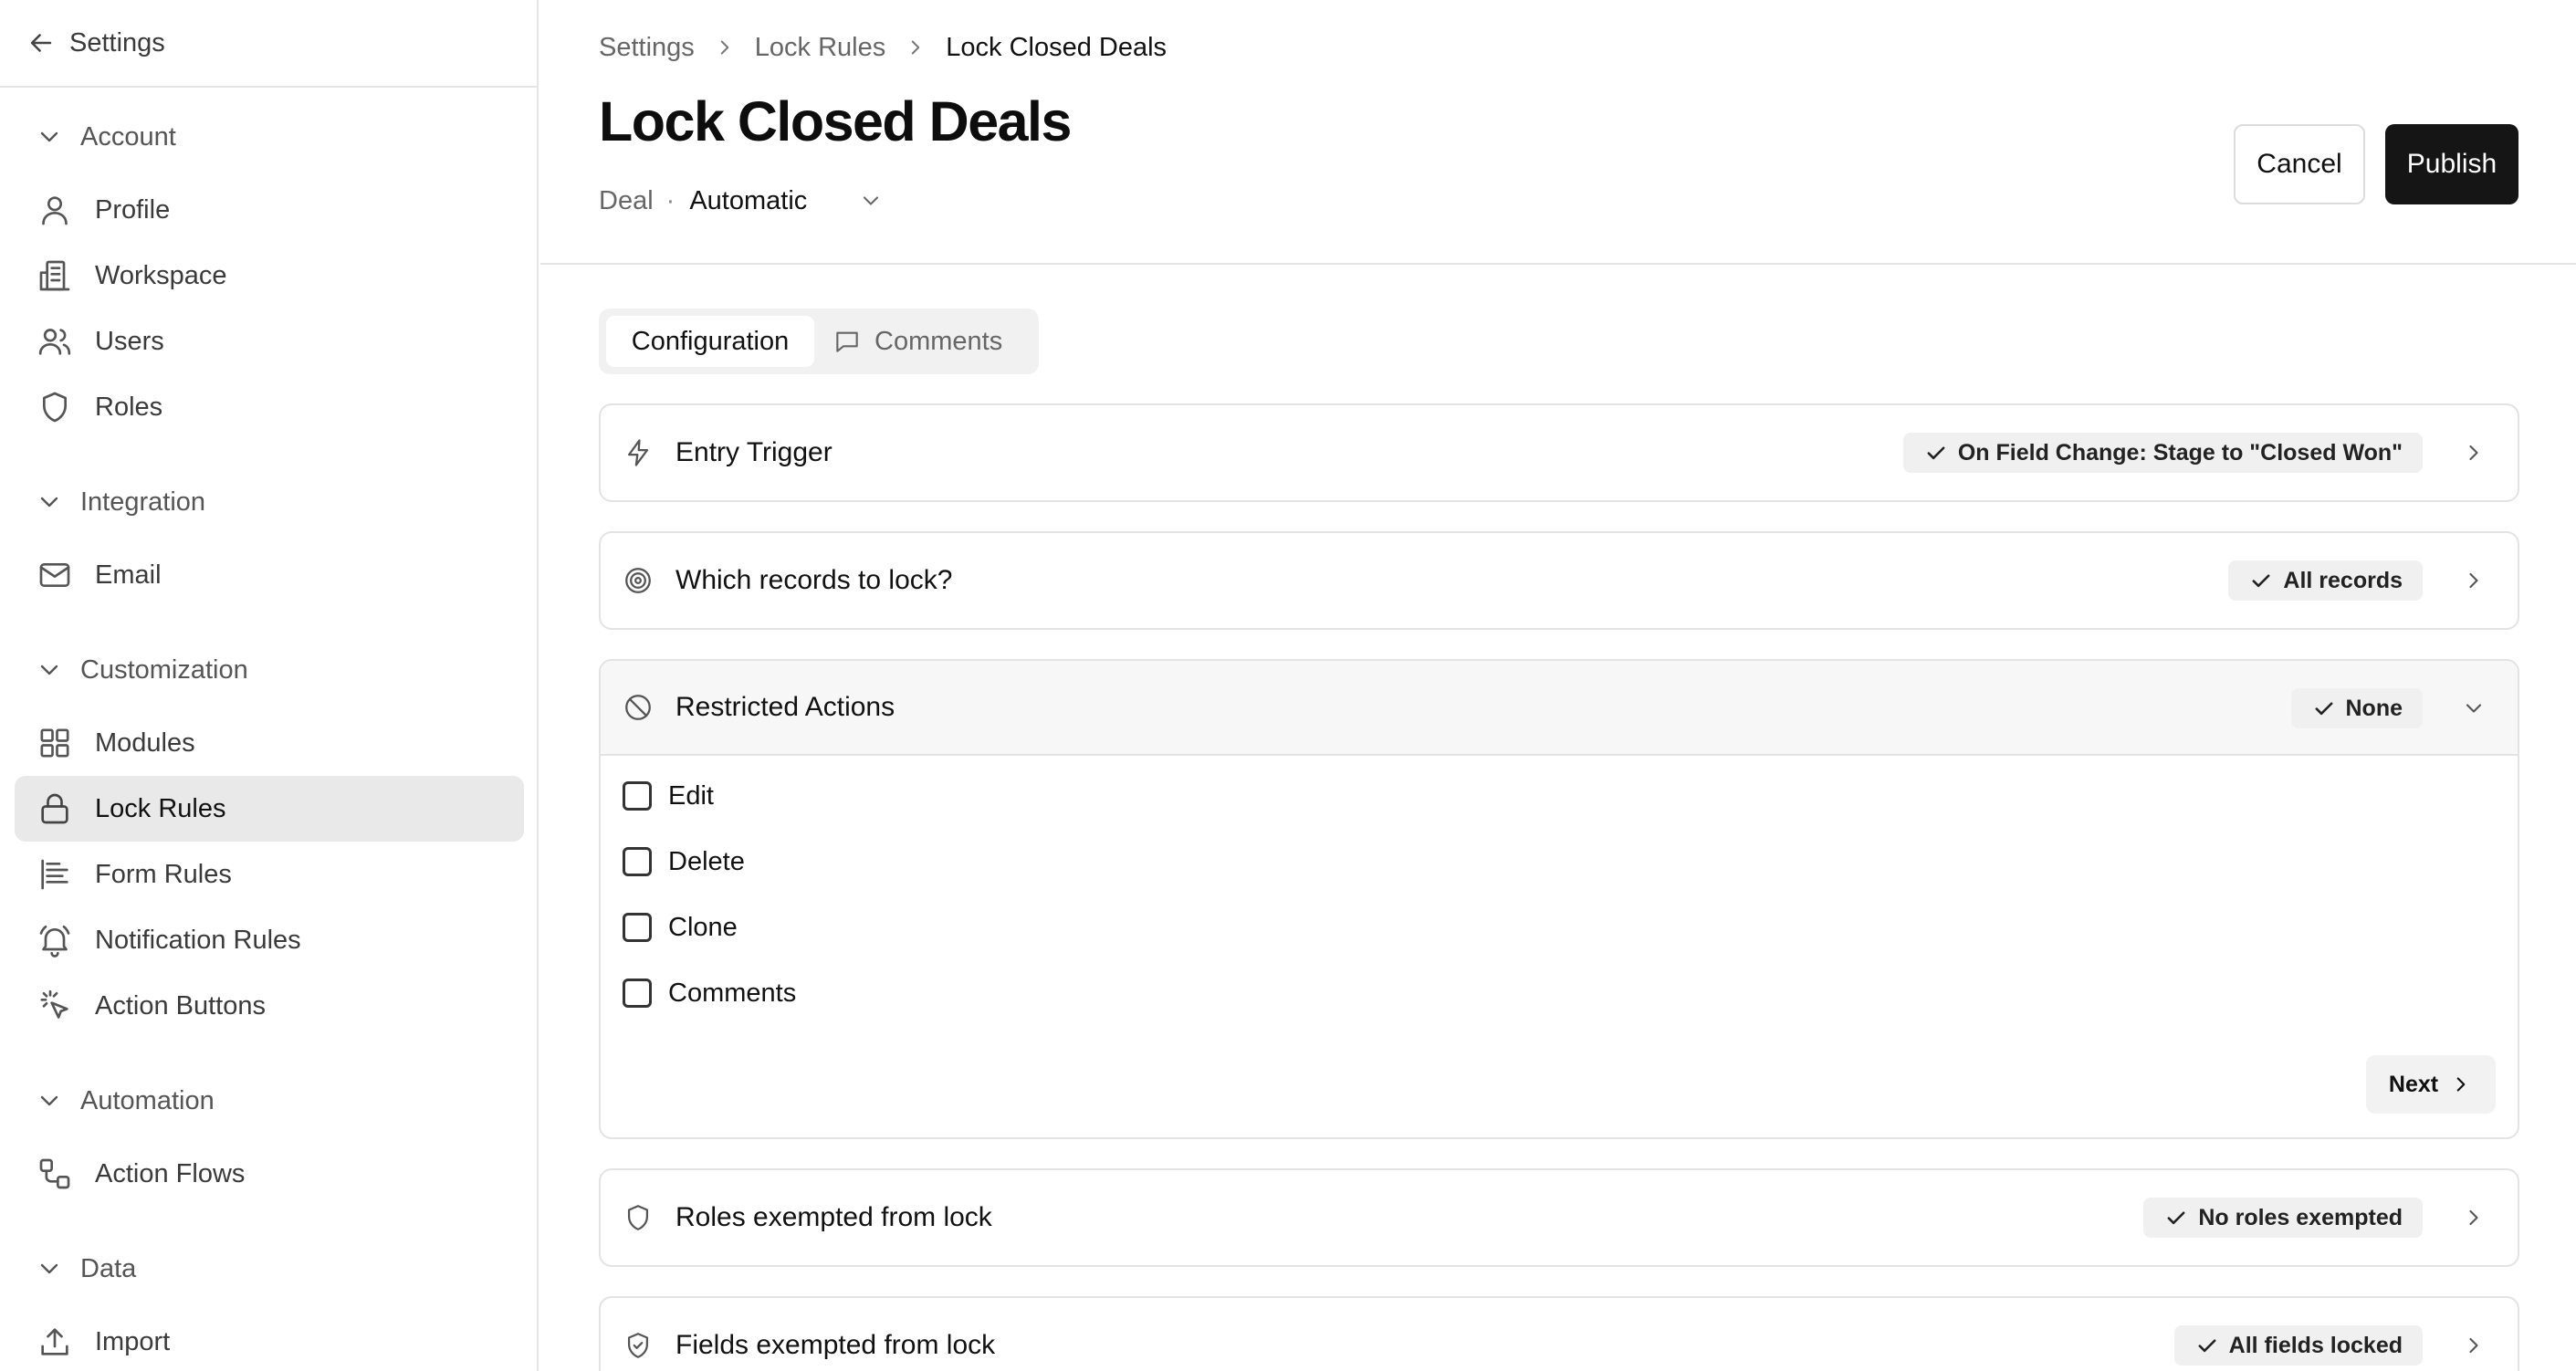 The image size is (2576, 1371). I want to click on sidebar-item-email: Email, so click(269, 575).